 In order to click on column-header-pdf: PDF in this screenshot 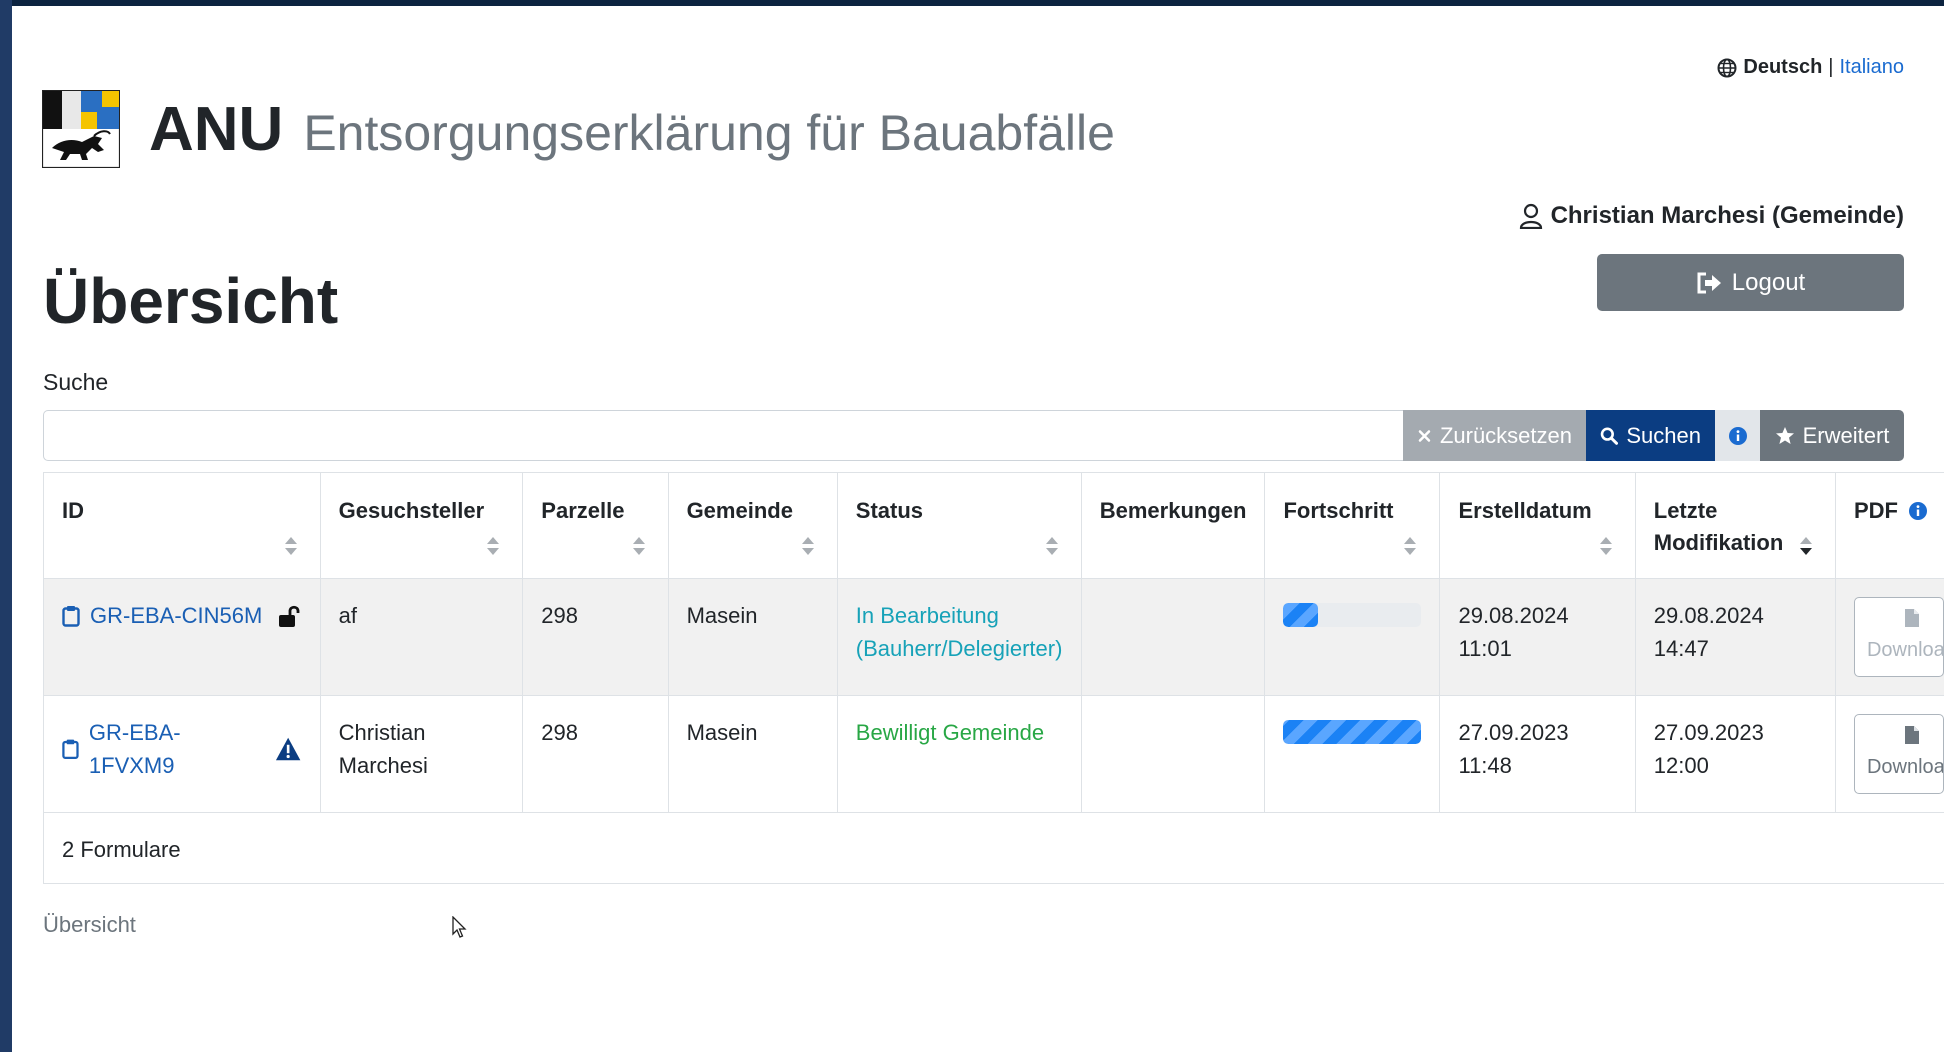, I will do `click(1889, 525)`.